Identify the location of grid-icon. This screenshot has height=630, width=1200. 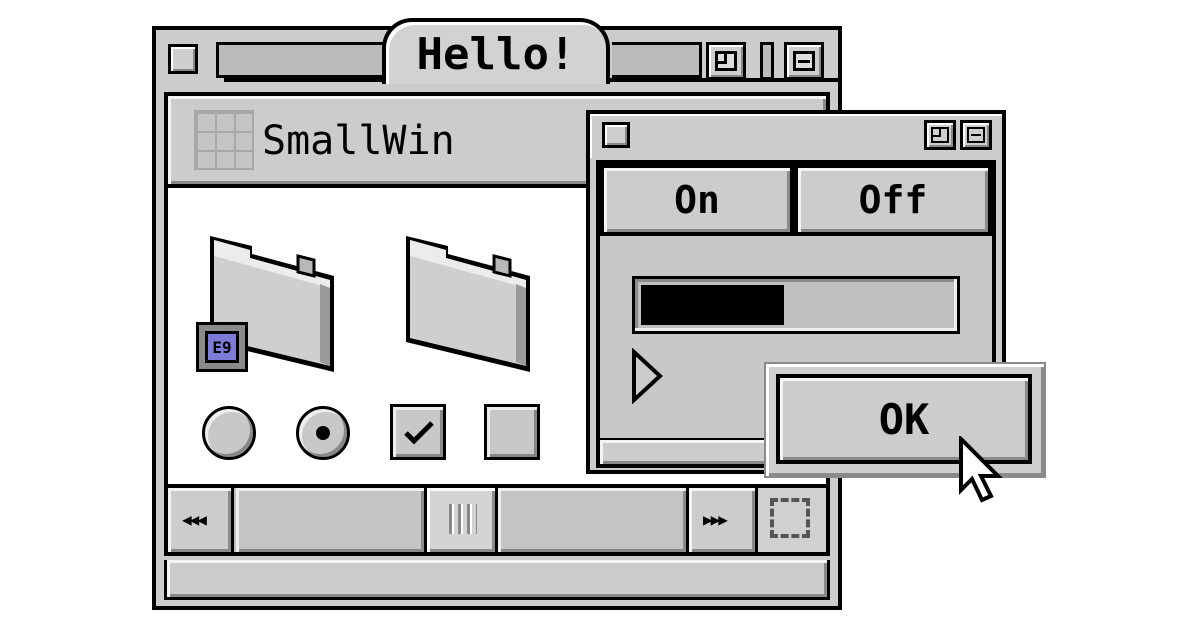
(224, 140).